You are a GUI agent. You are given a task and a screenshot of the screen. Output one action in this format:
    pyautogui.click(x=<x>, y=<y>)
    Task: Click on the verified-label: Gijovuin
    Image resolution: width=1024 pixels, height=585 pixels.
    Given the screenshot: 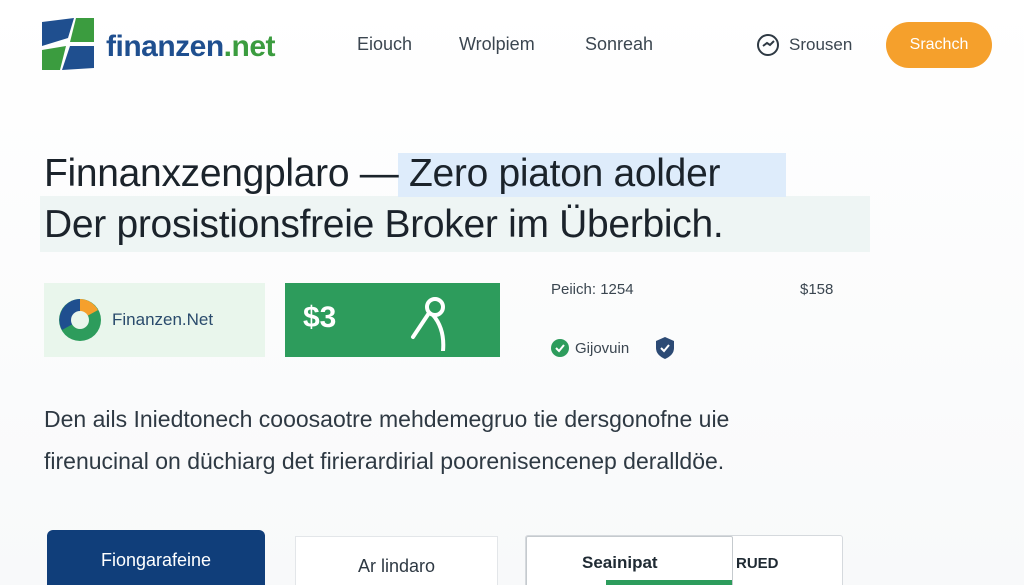 What is the action you would take?
    pyautogui.click(x=602, y=348)
    